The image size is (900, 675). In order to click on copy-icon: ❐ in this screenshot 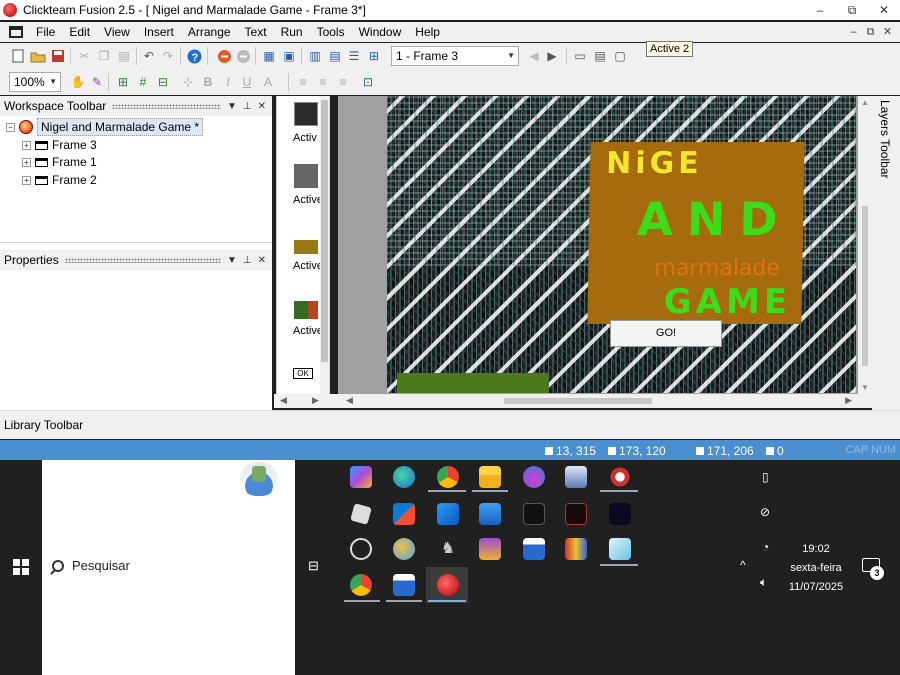, I will do `click(104, 56)`.